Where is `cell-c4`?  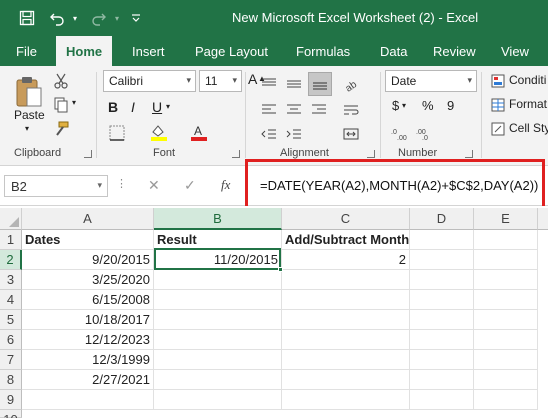 cell-c4 is located at coordinates (346, 300).